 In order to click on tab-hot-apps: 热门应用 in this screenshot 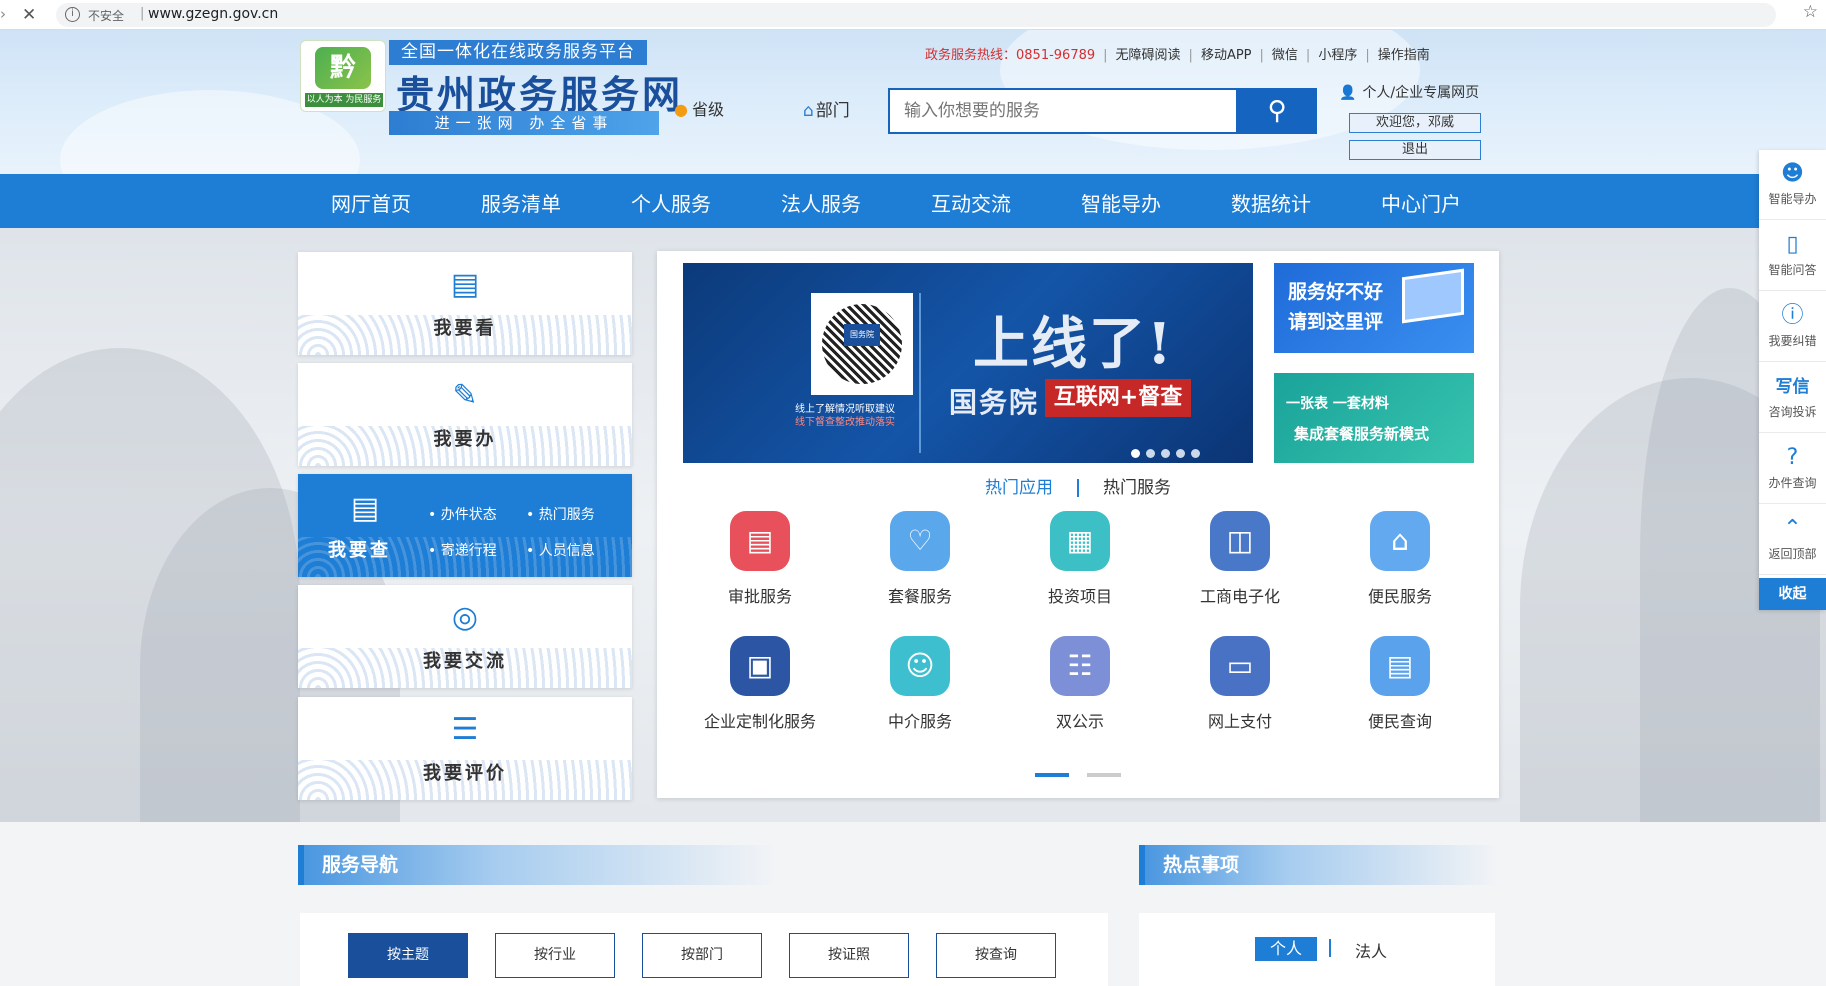, I will do `click(1019, 485)`.